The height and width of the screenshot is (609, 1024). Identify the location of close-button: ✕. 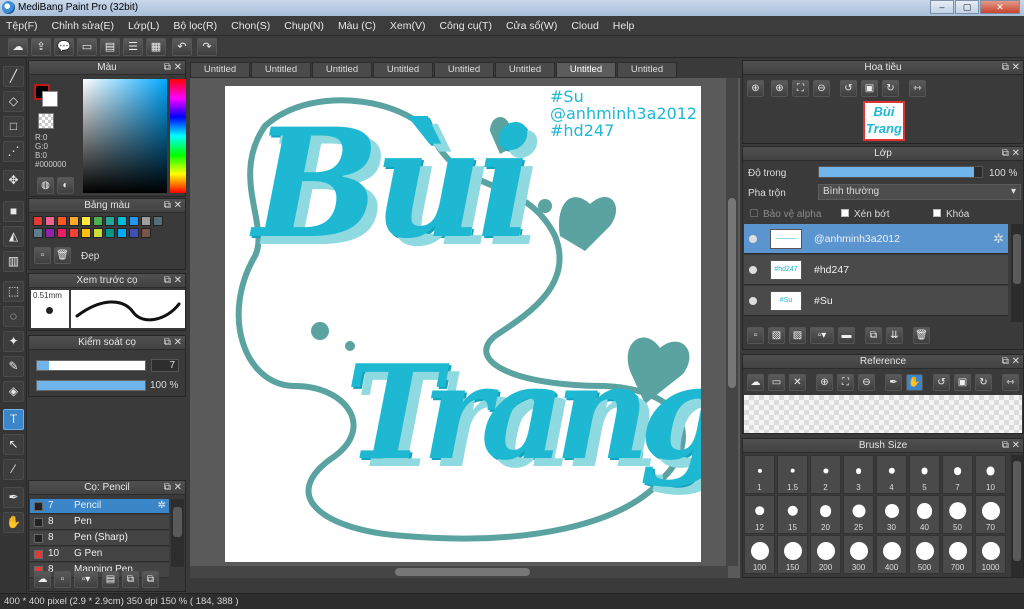
(1000, 7).